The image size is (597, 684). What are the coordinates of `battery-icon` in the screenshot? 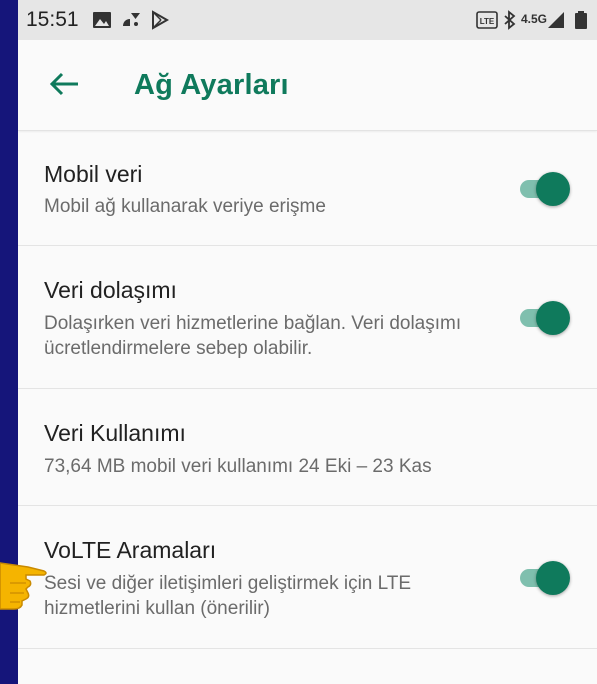 It's located at (581, 20).